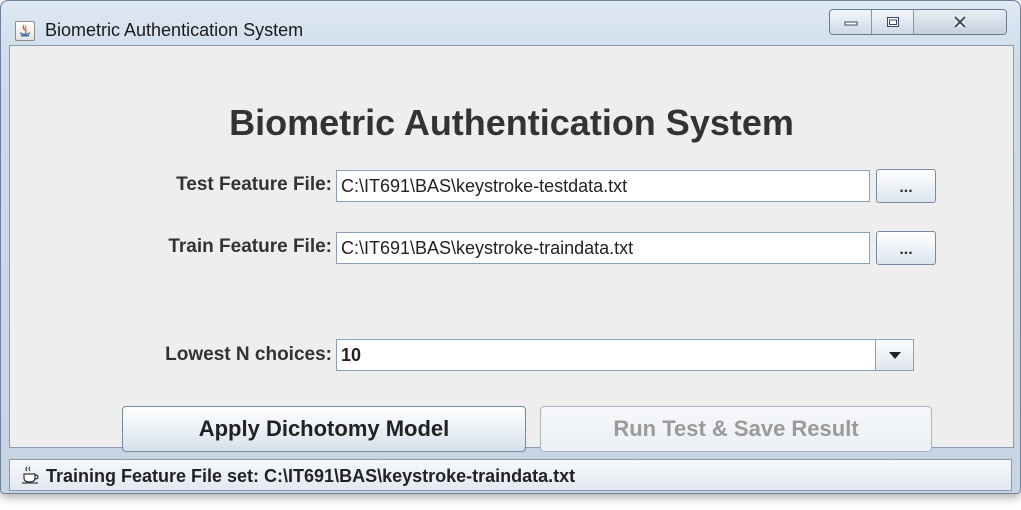  I want to click on window-controls, so click(918, 22).